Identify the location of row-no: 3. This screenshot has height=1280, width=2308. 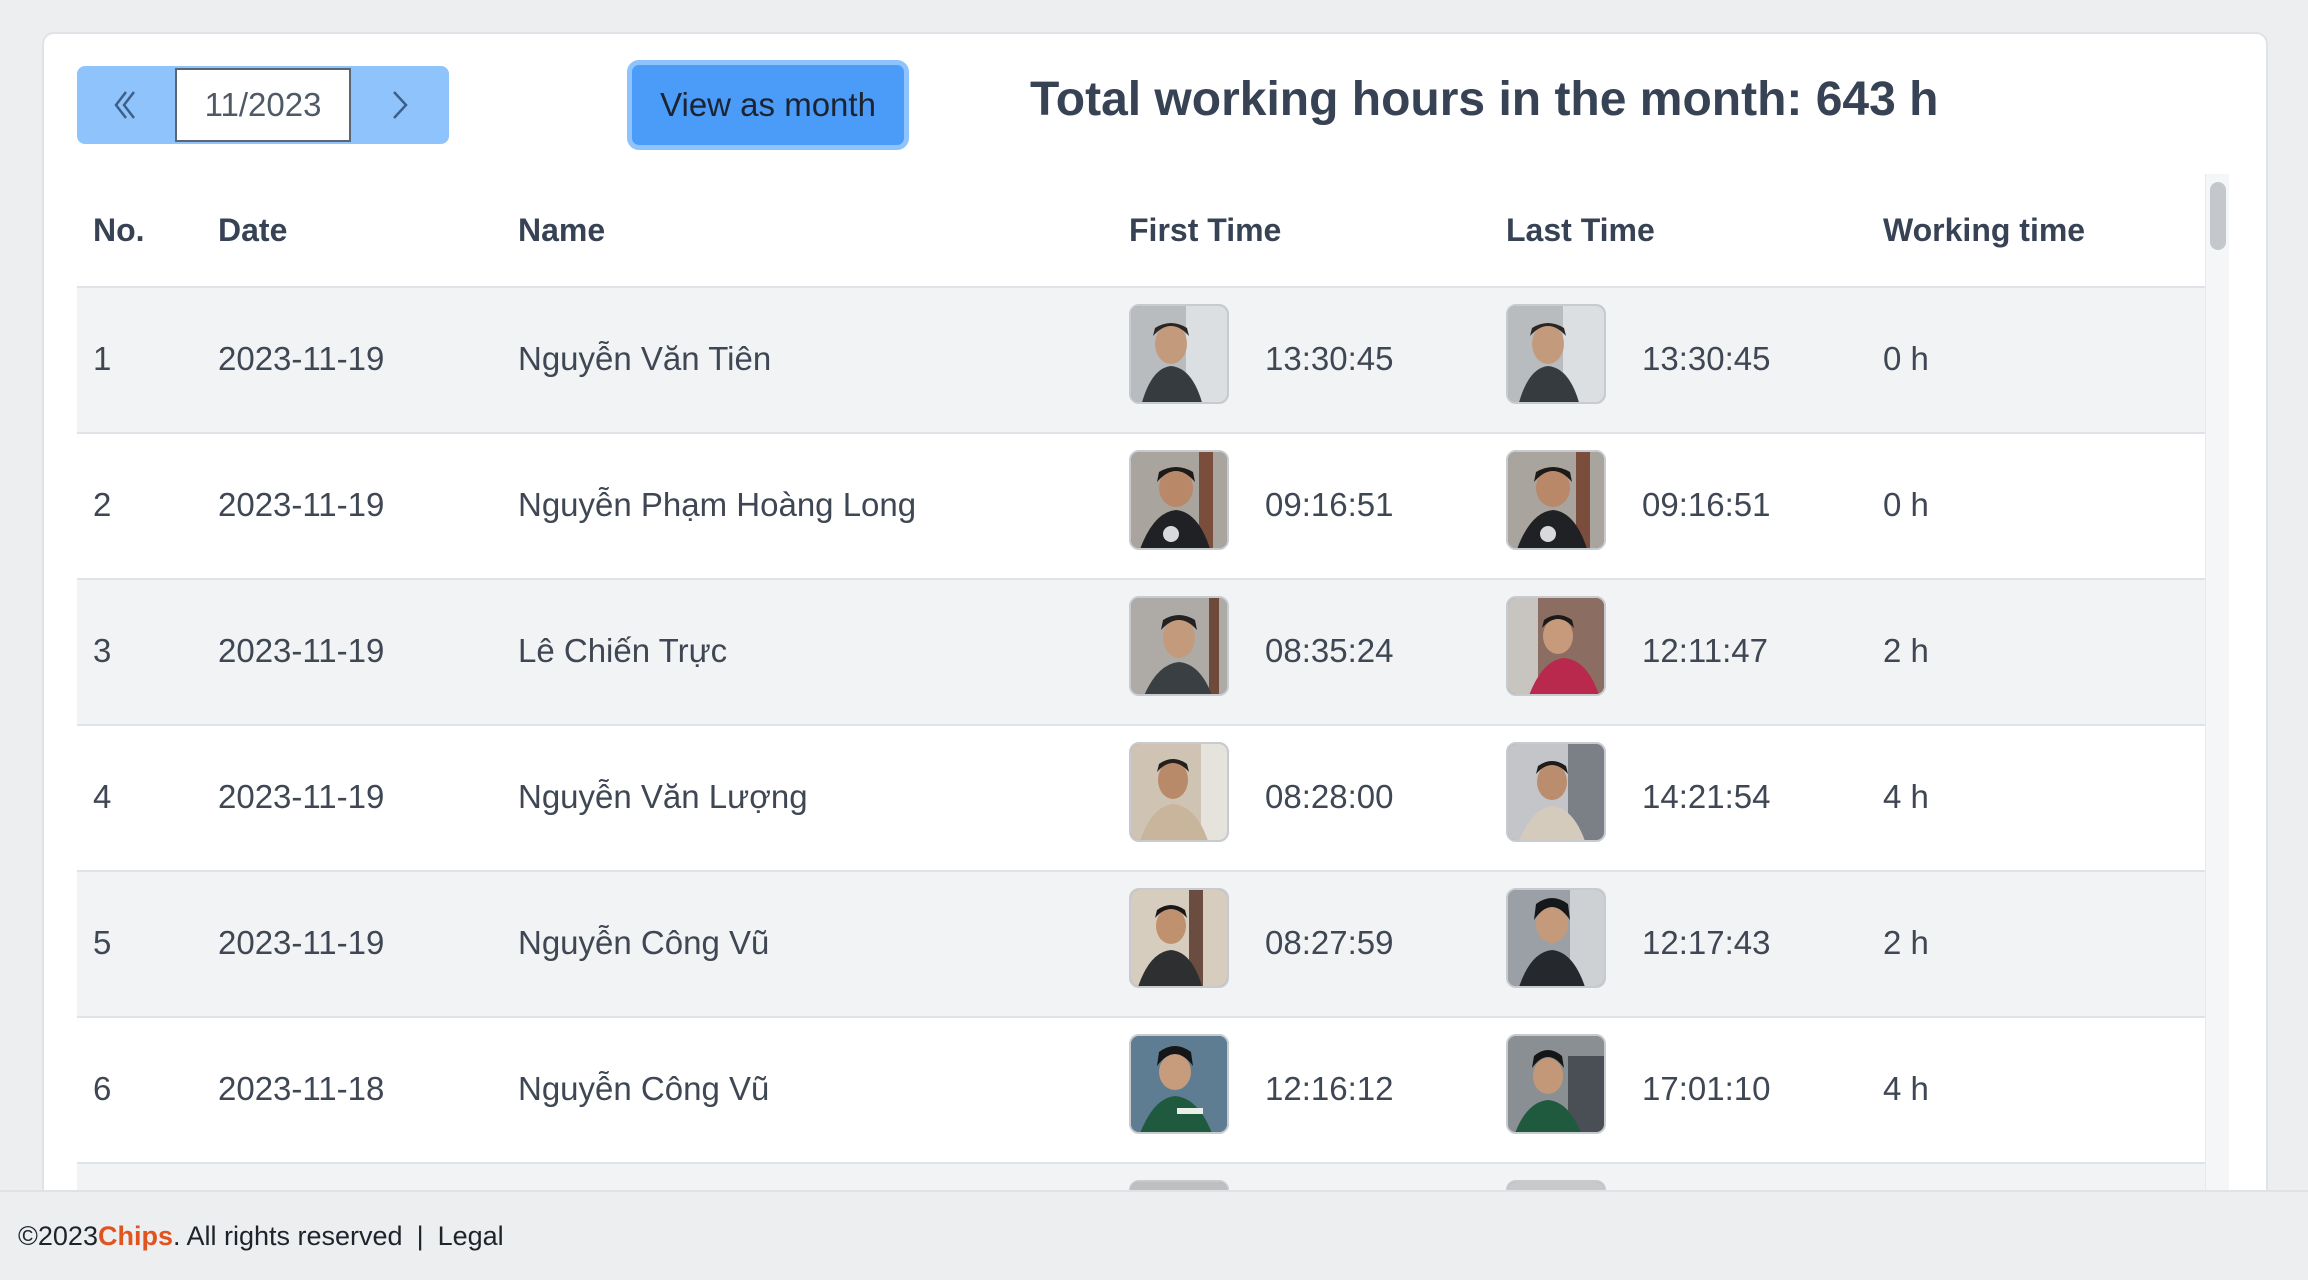
(102, 650).